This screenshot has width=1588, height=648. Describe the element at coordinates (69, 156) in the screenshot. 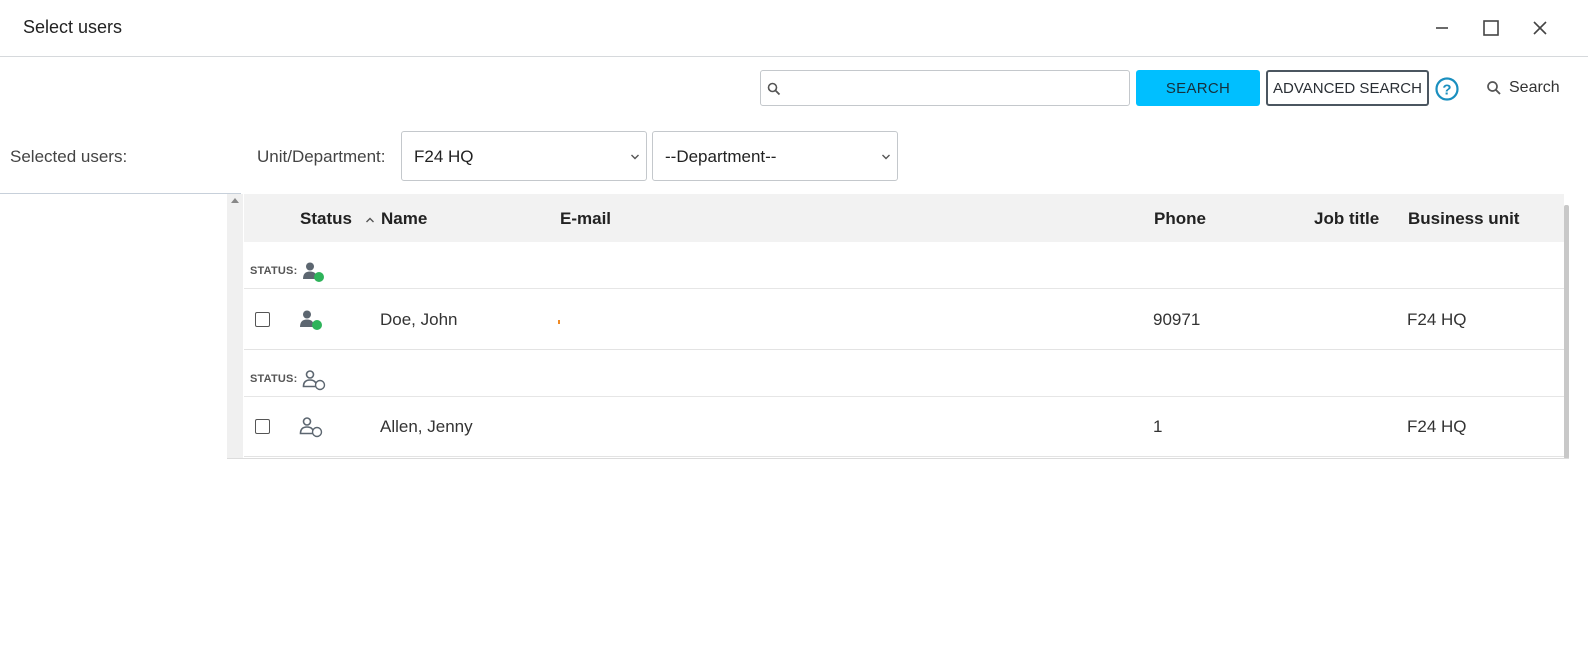

I see `selected-users-label: Selected users:` at that location.